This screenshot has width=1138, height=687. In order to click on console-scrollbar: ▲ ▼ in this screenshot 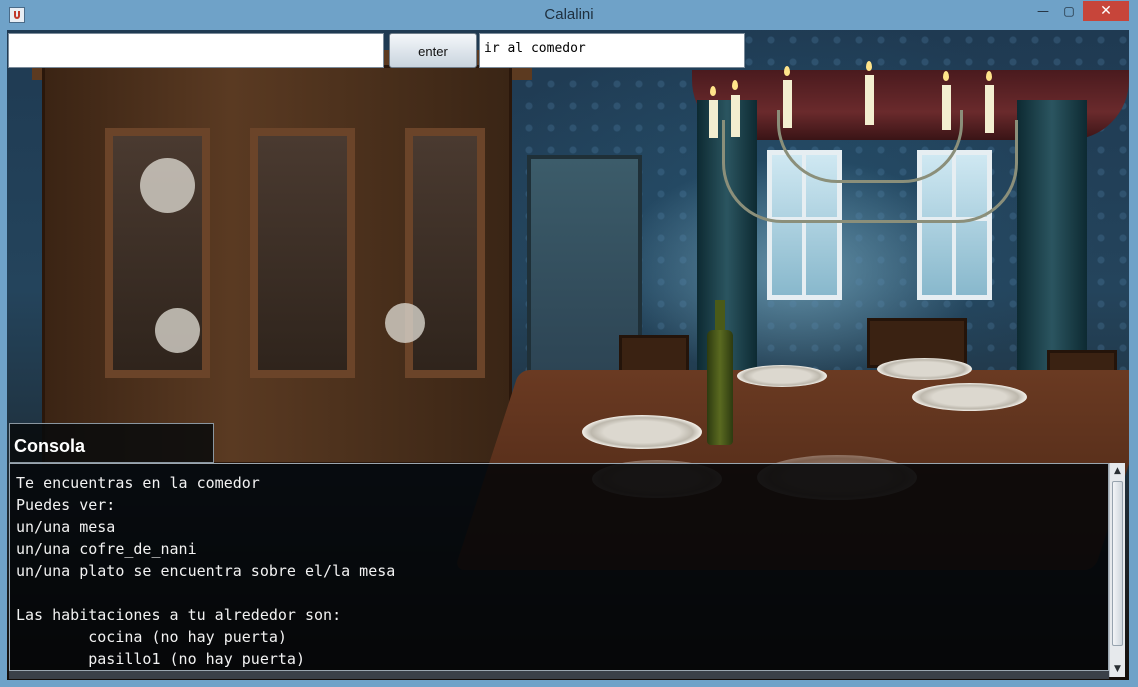, I will do `click(1117, 570)`.